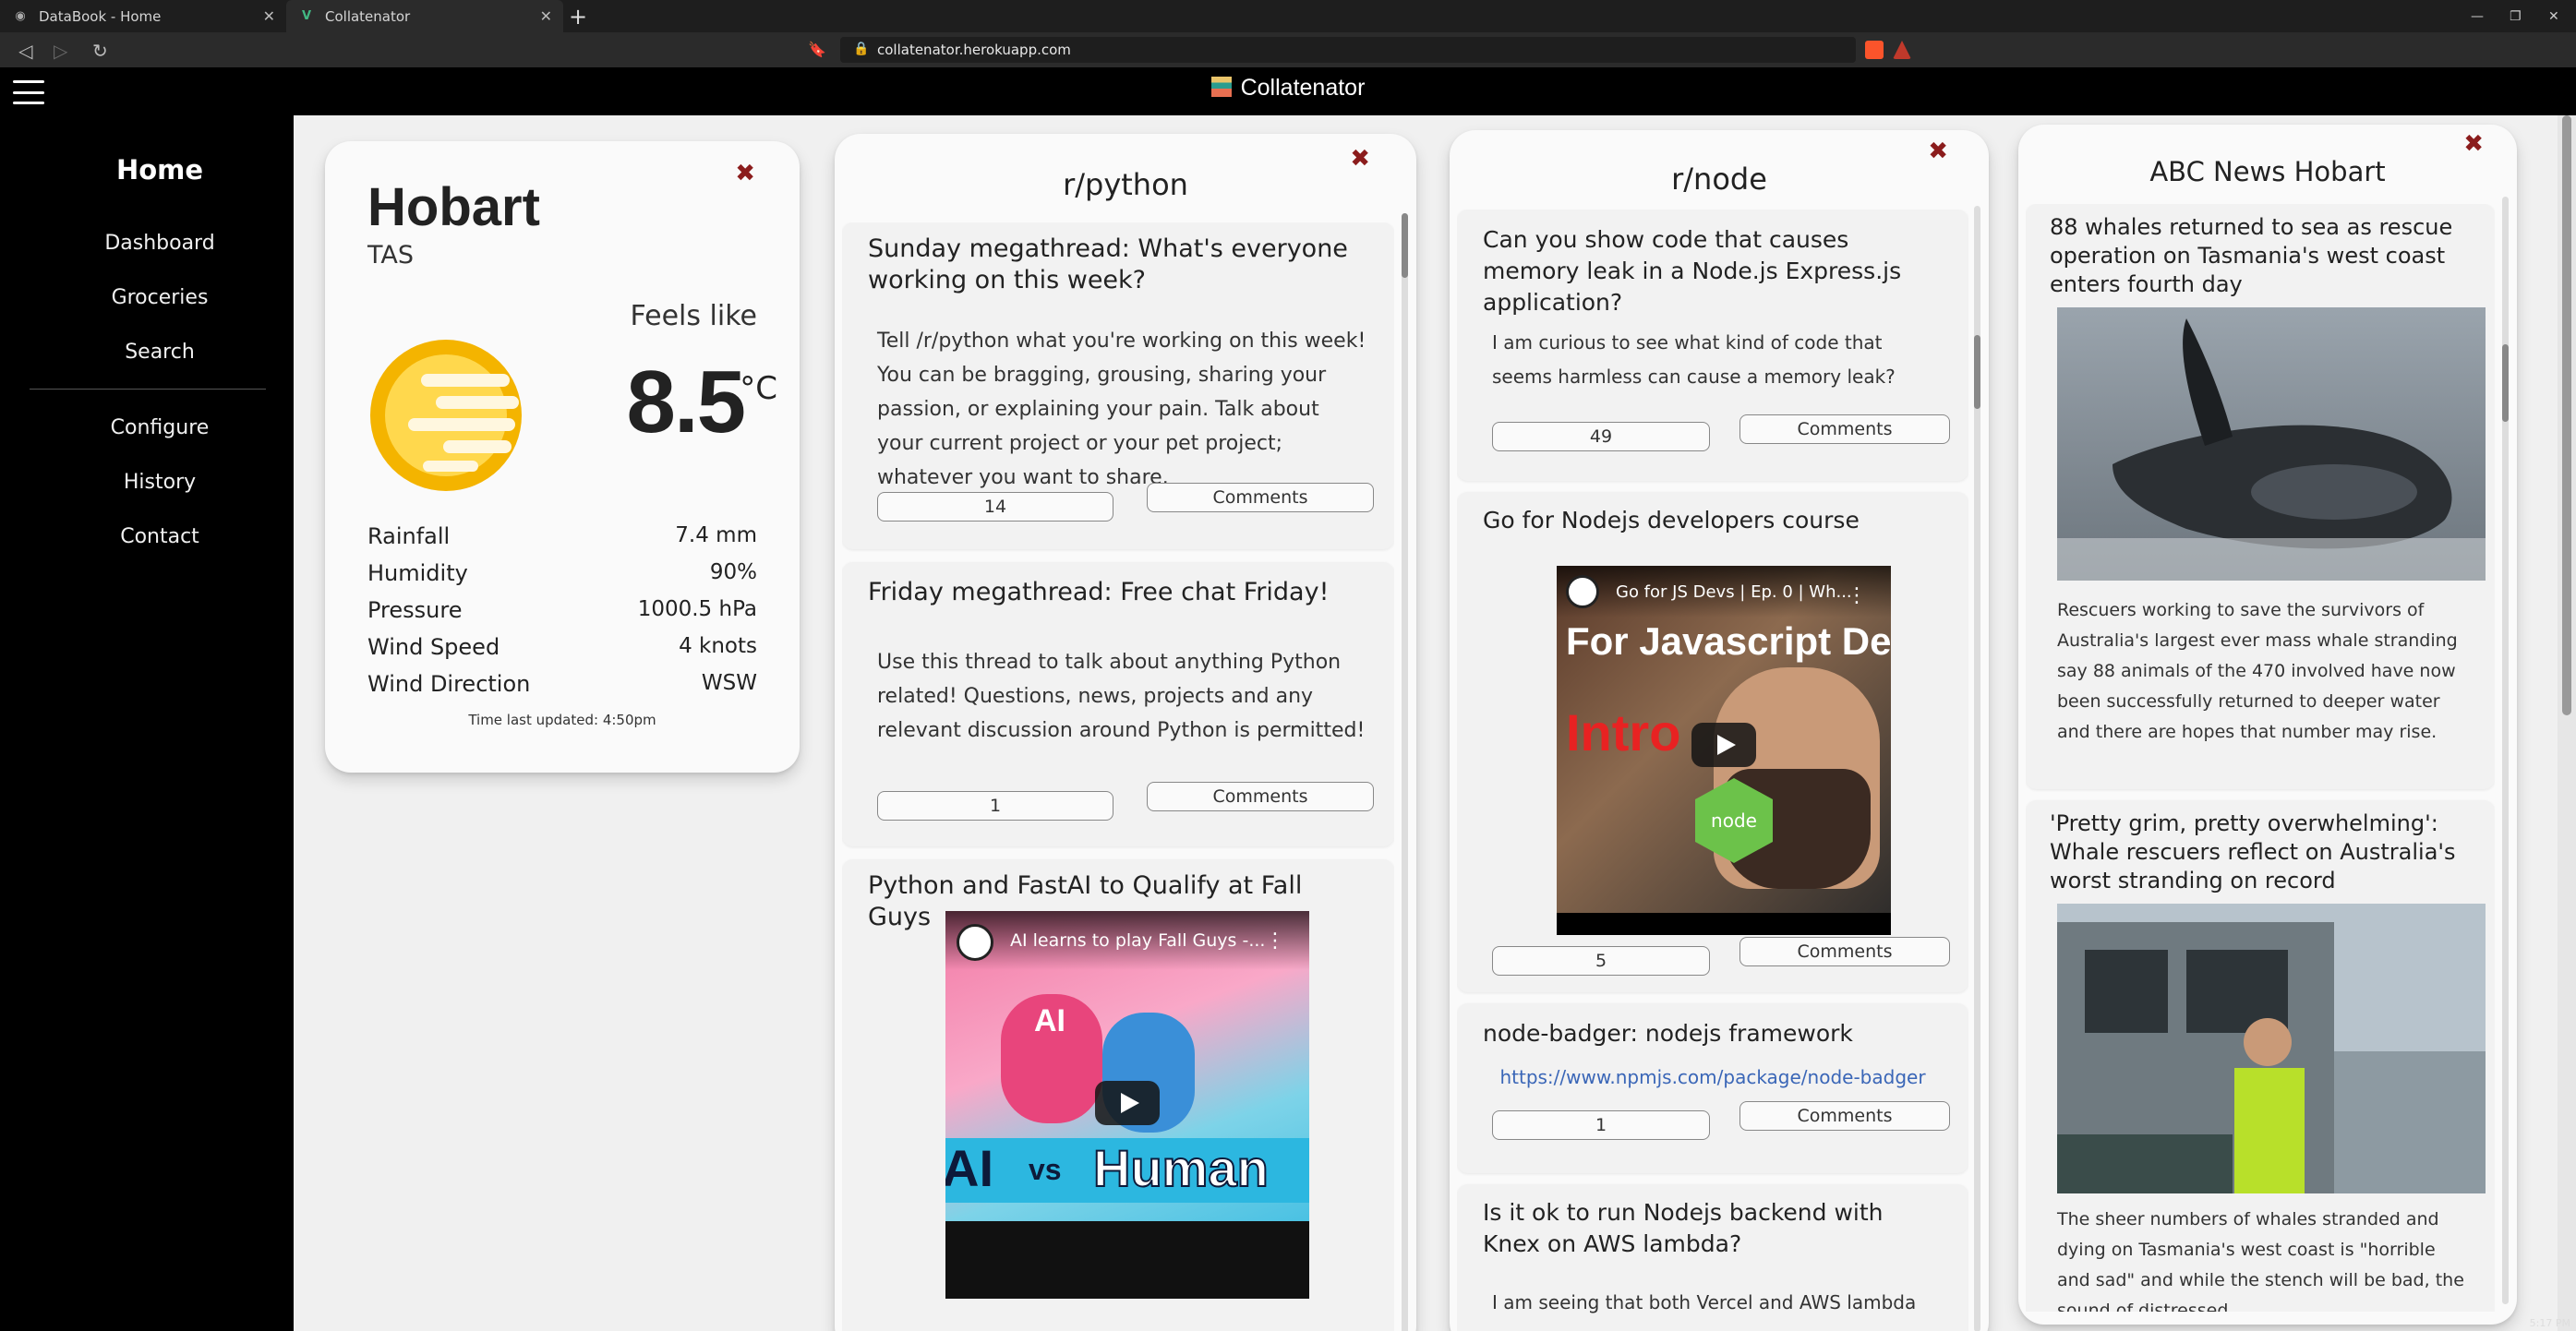 The image size is (2576, 1331). I want to click on databook-favicon-icon: ◉, so click(20, 16).